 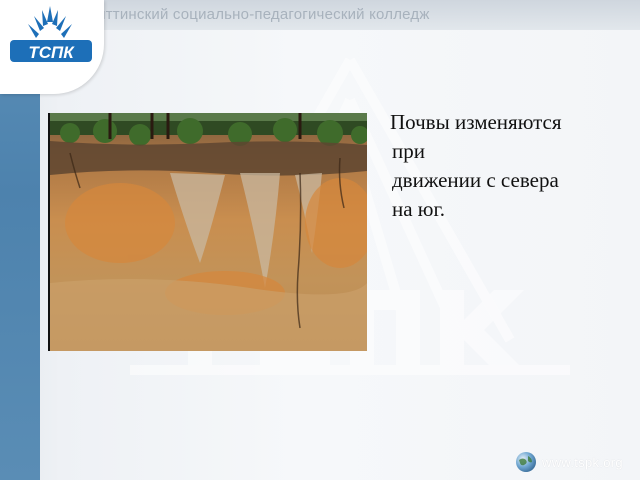 I want to click on website-link: www.tspk.org, so click(x=582, y=462).